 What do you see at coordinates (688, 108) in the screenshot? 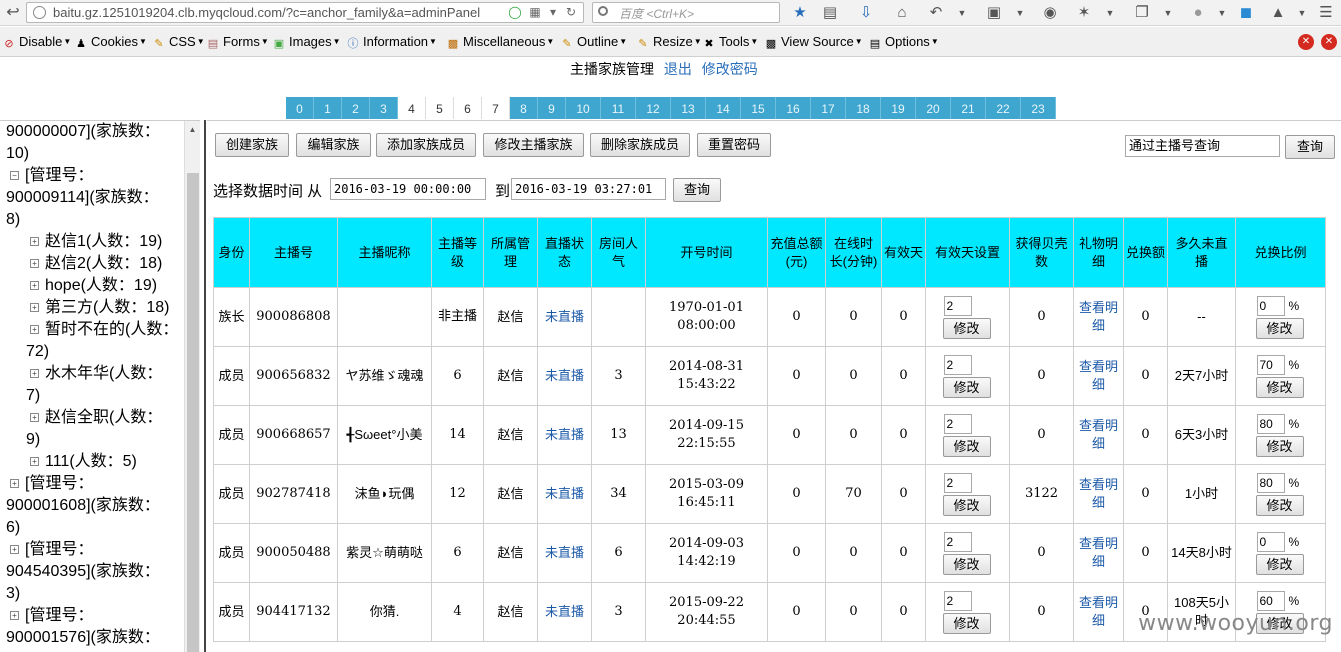
I see `hour-tab: 13` at bounding box center [688, 108].